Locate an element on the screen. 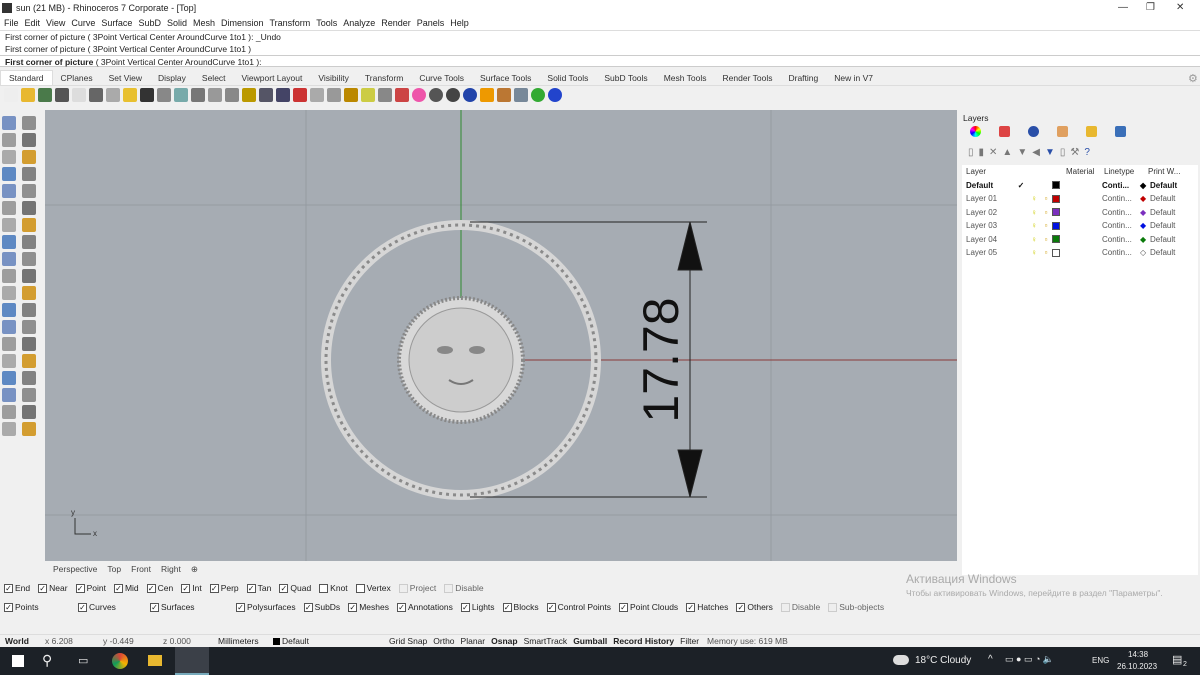 The image size is (1200, 675). add-viewport-icon: ⊕ is located at coordinates (194, 569).